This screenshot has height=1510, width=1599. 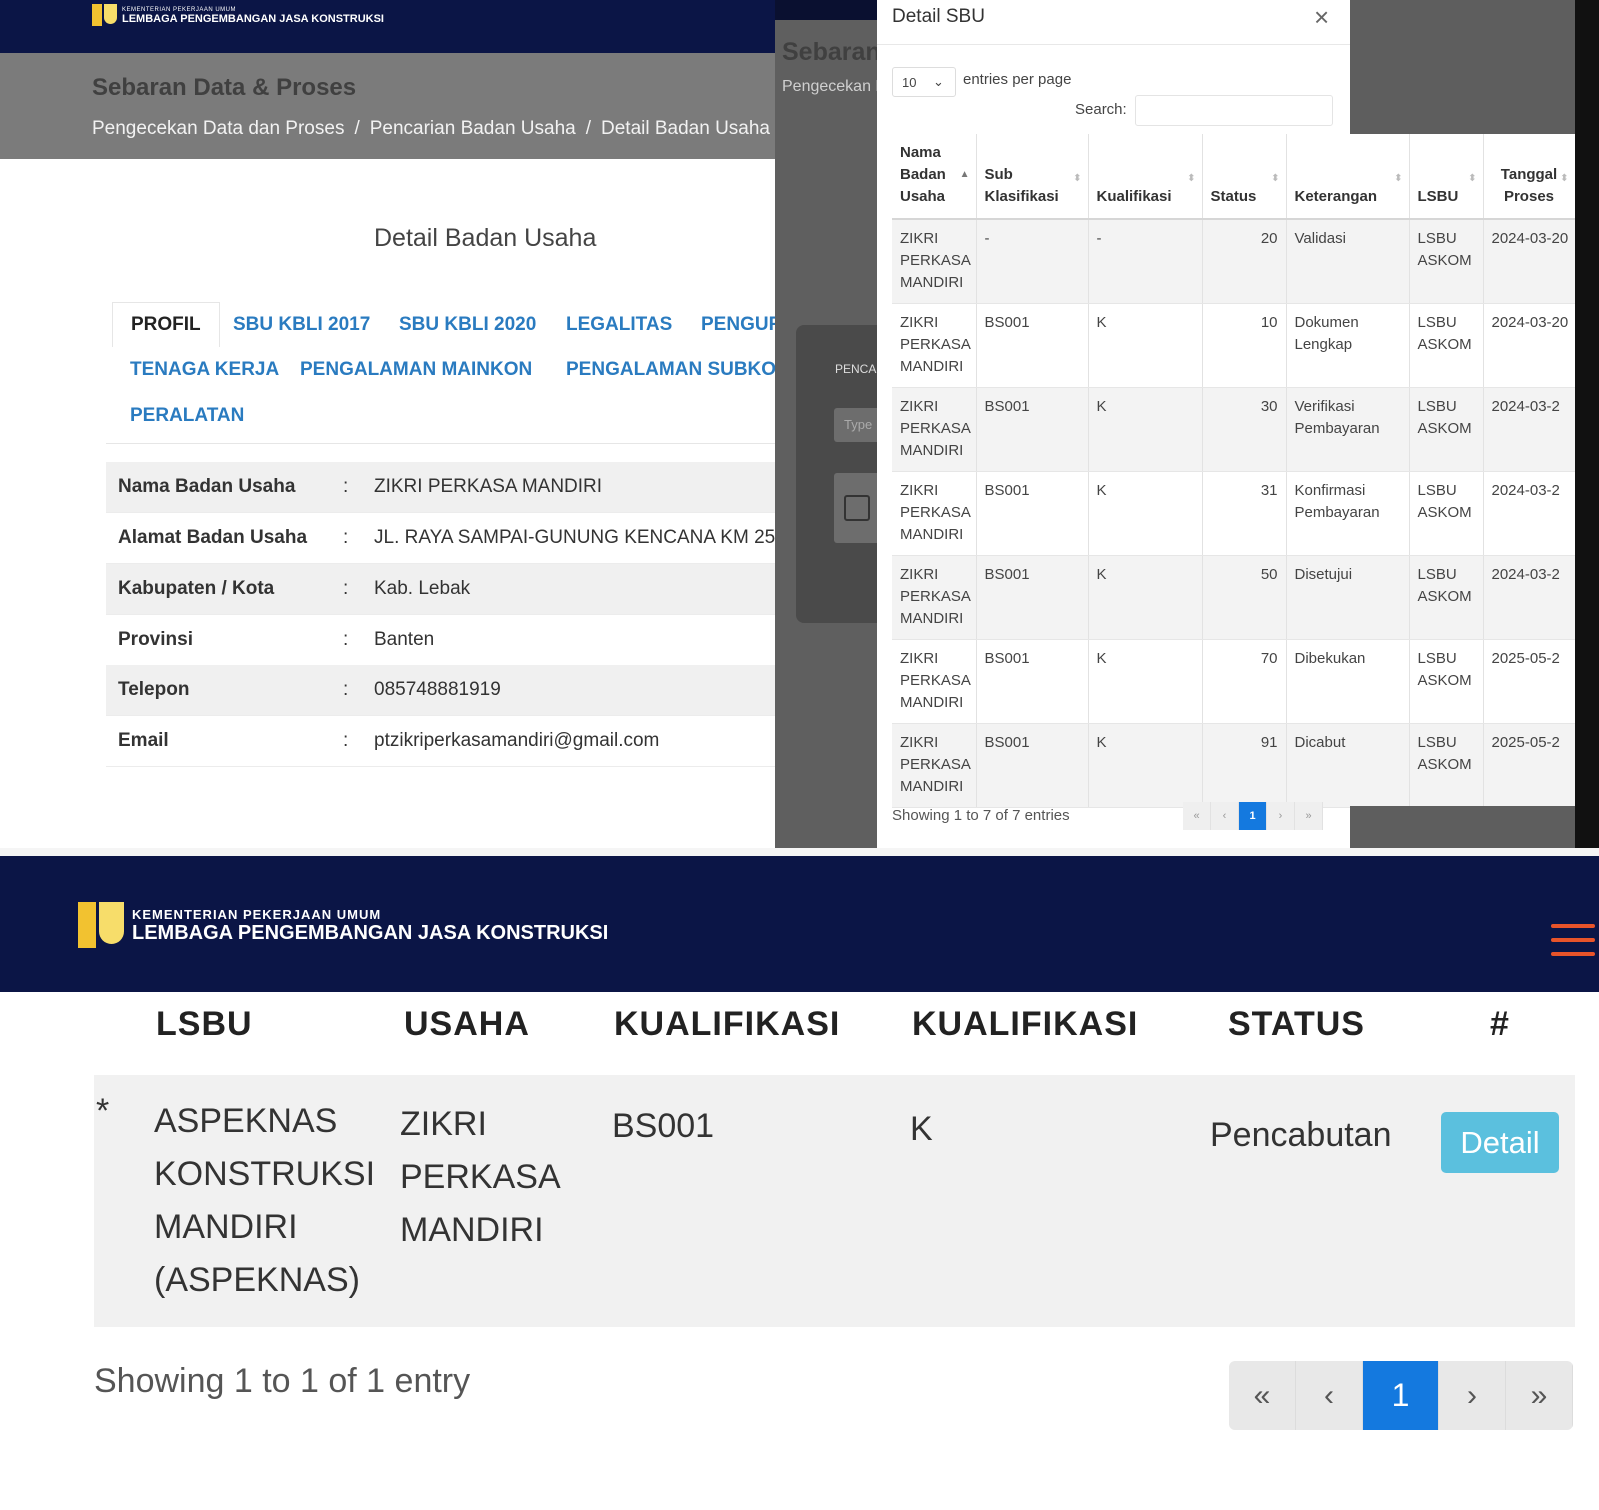 I want to click on profile-label: Nama Badan Usaha, so click(x=207, y=486).